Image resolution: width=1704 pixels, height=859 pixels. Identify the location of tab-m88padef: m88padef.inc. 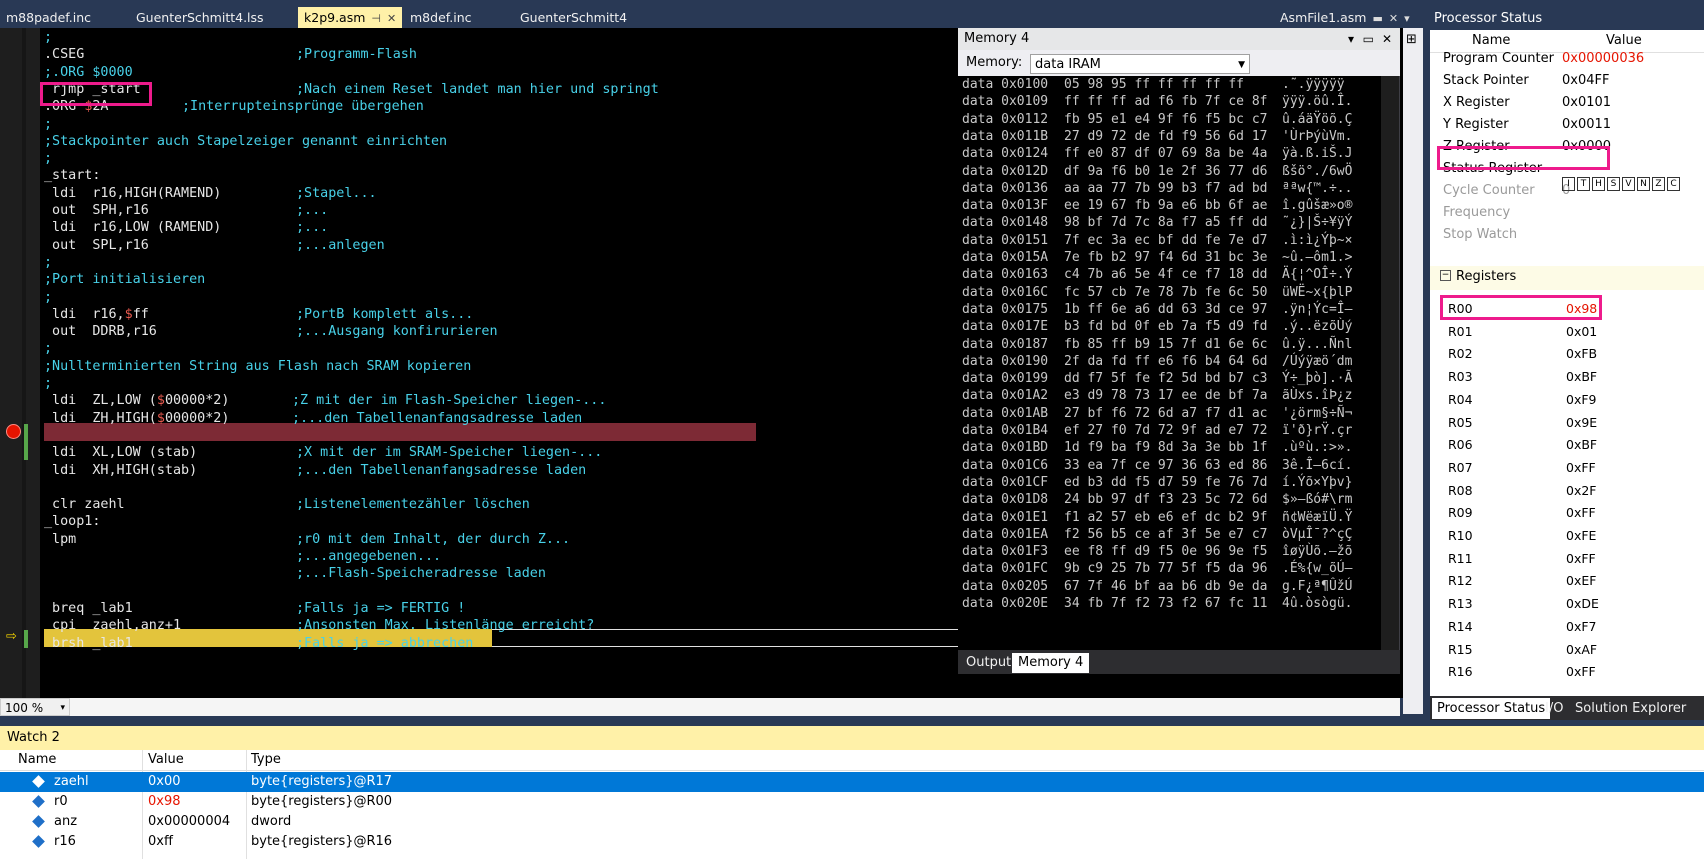
(48, 17).